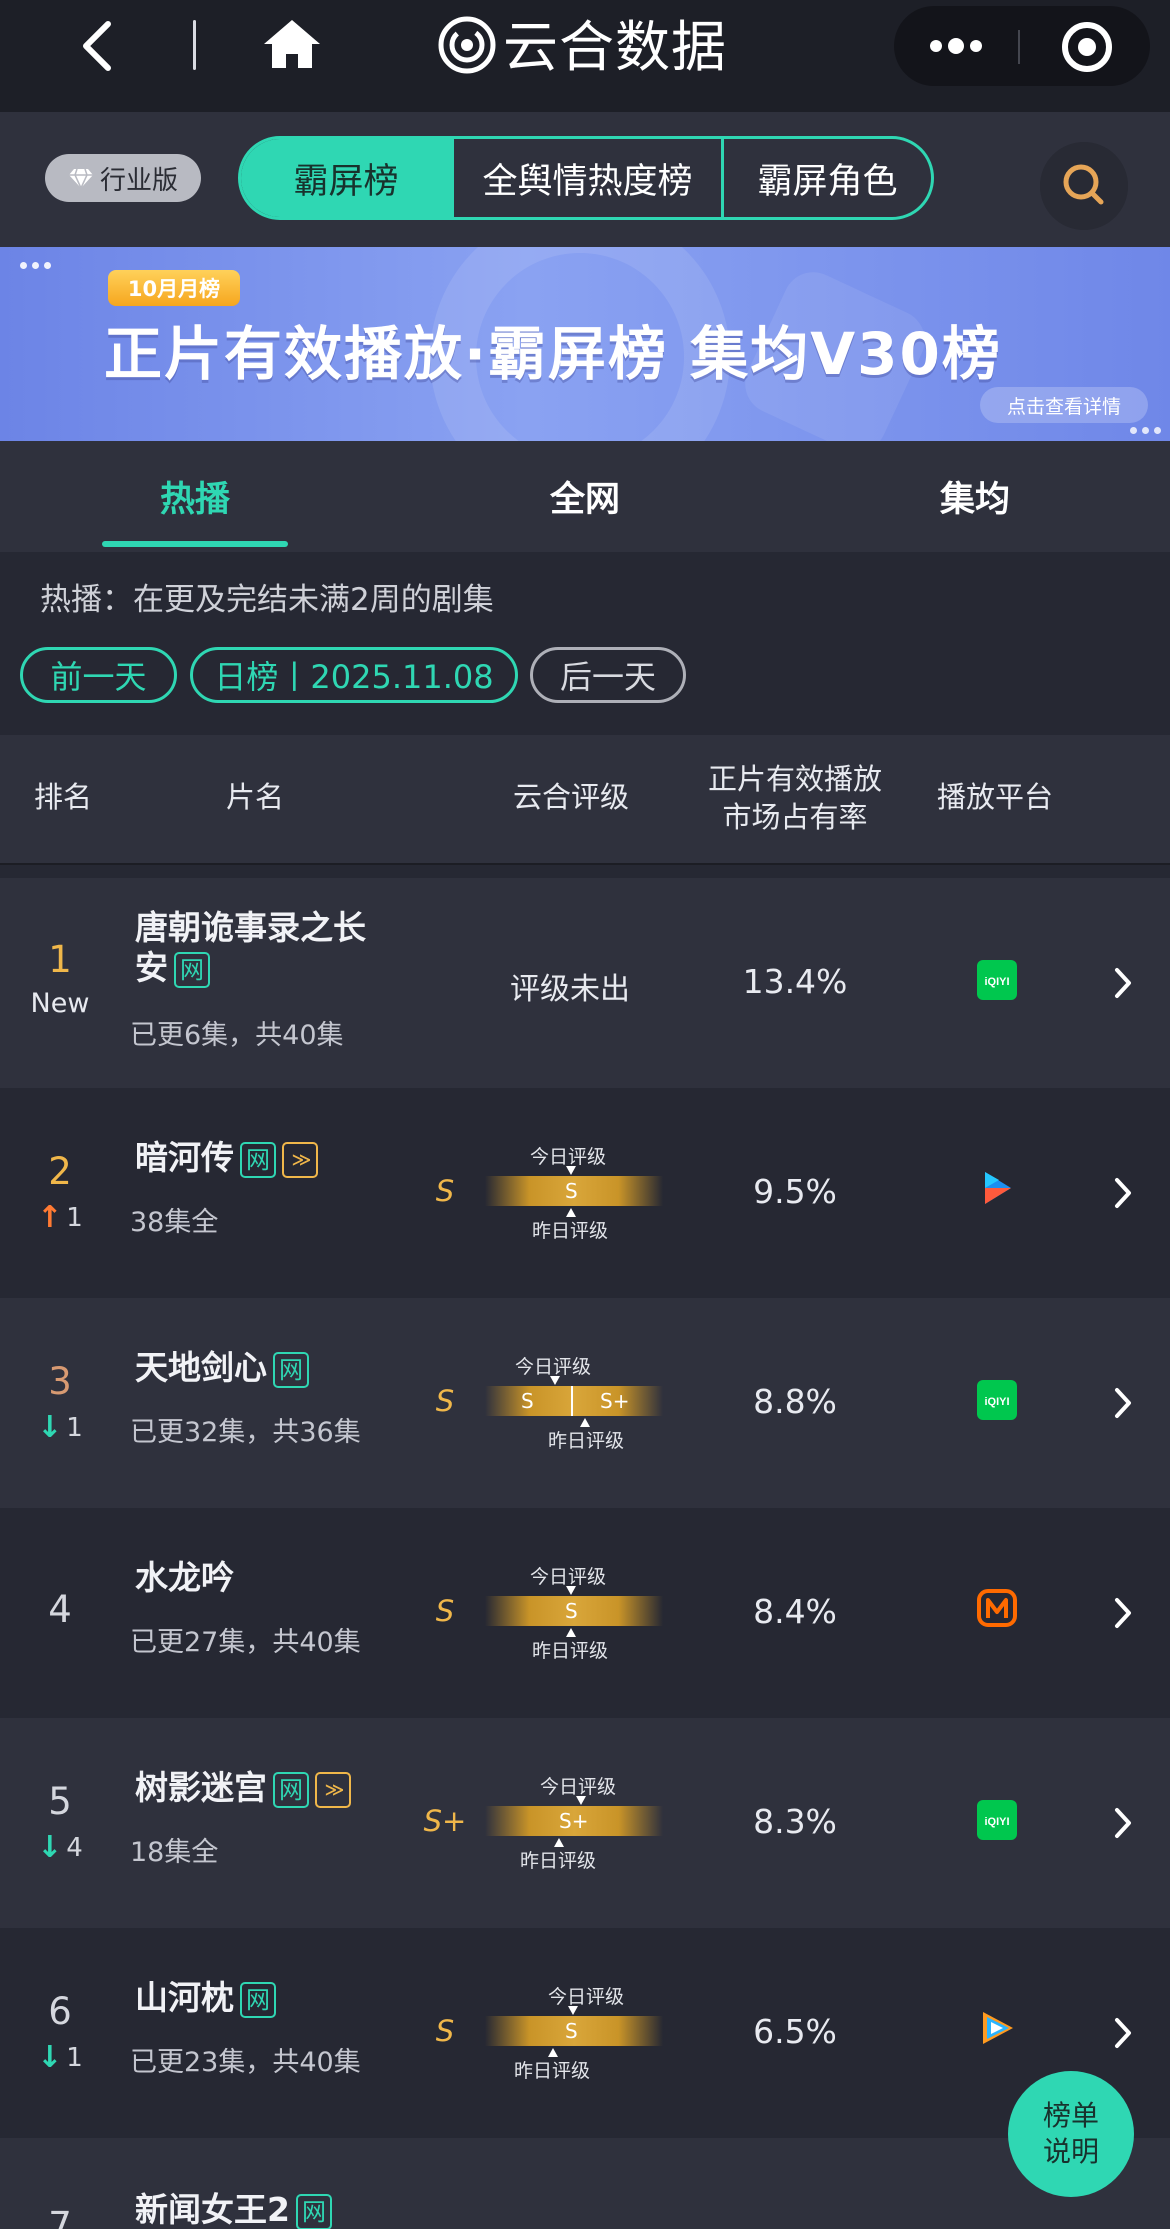 The width and height of the screenshot is (1170, 2229). Describe the element at coordinates (195, 544) in the screenshot. I see `active-tab-indicator` at that location.